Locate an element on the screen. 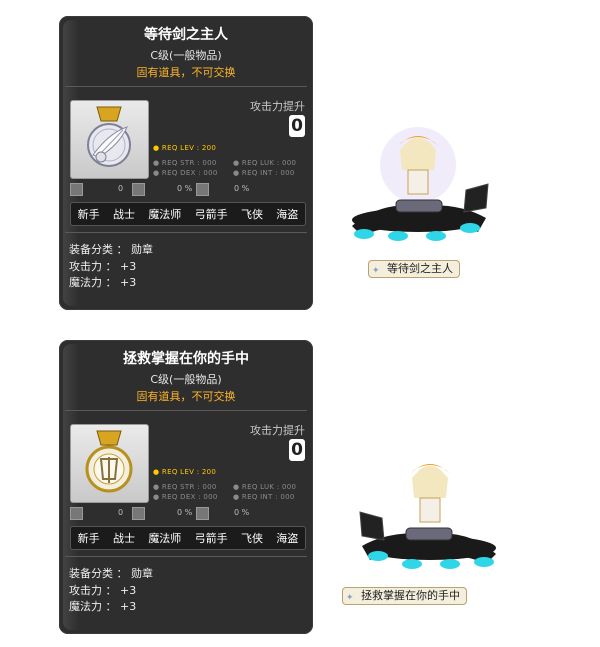 This screenshot has height=647, width=600. character-name-tag-2: ✦ 拯救掌握在你的手中 is located at coordinates (404, 596).